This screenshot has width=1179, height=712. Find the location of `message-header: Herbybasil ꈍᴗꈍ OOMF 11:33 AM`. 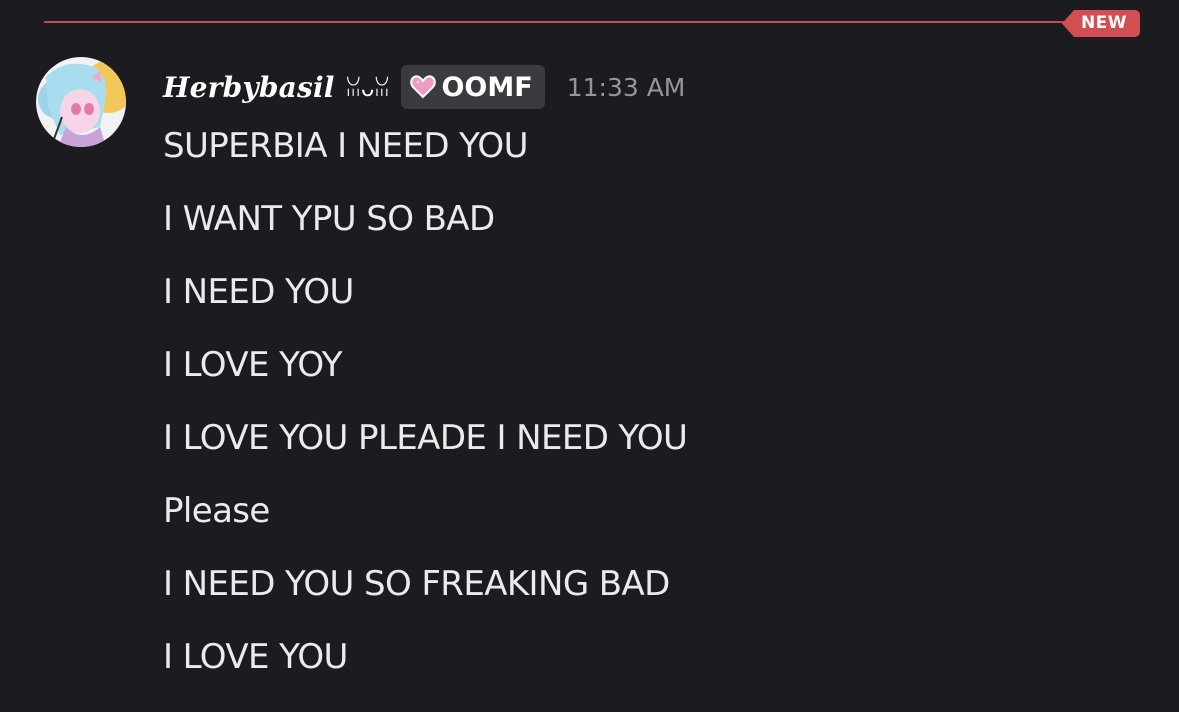

message-header: Herbybasil ꈍᴗꈍ OOMF 11:33 AM is located at coordinates (424, 87).